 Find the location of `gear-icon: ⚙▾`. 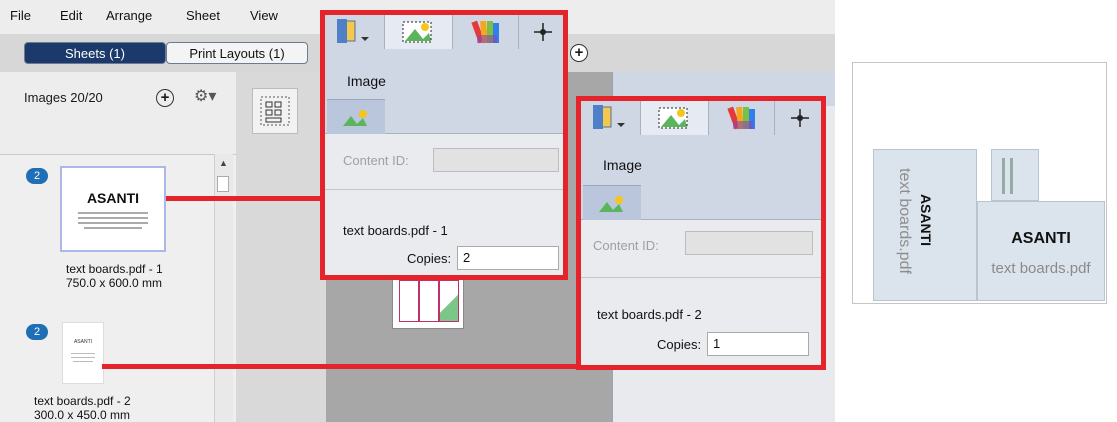

gear-icon: ⚙▾ is located at coordinates (205, 96).